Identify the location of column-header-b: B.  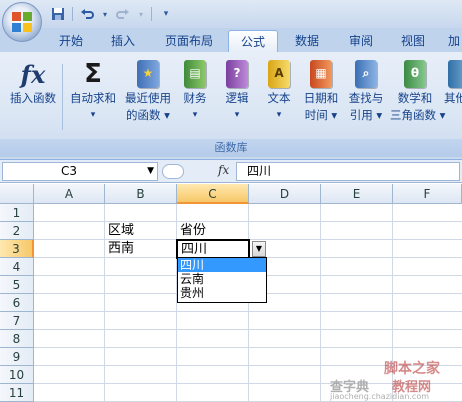
(141, 194).